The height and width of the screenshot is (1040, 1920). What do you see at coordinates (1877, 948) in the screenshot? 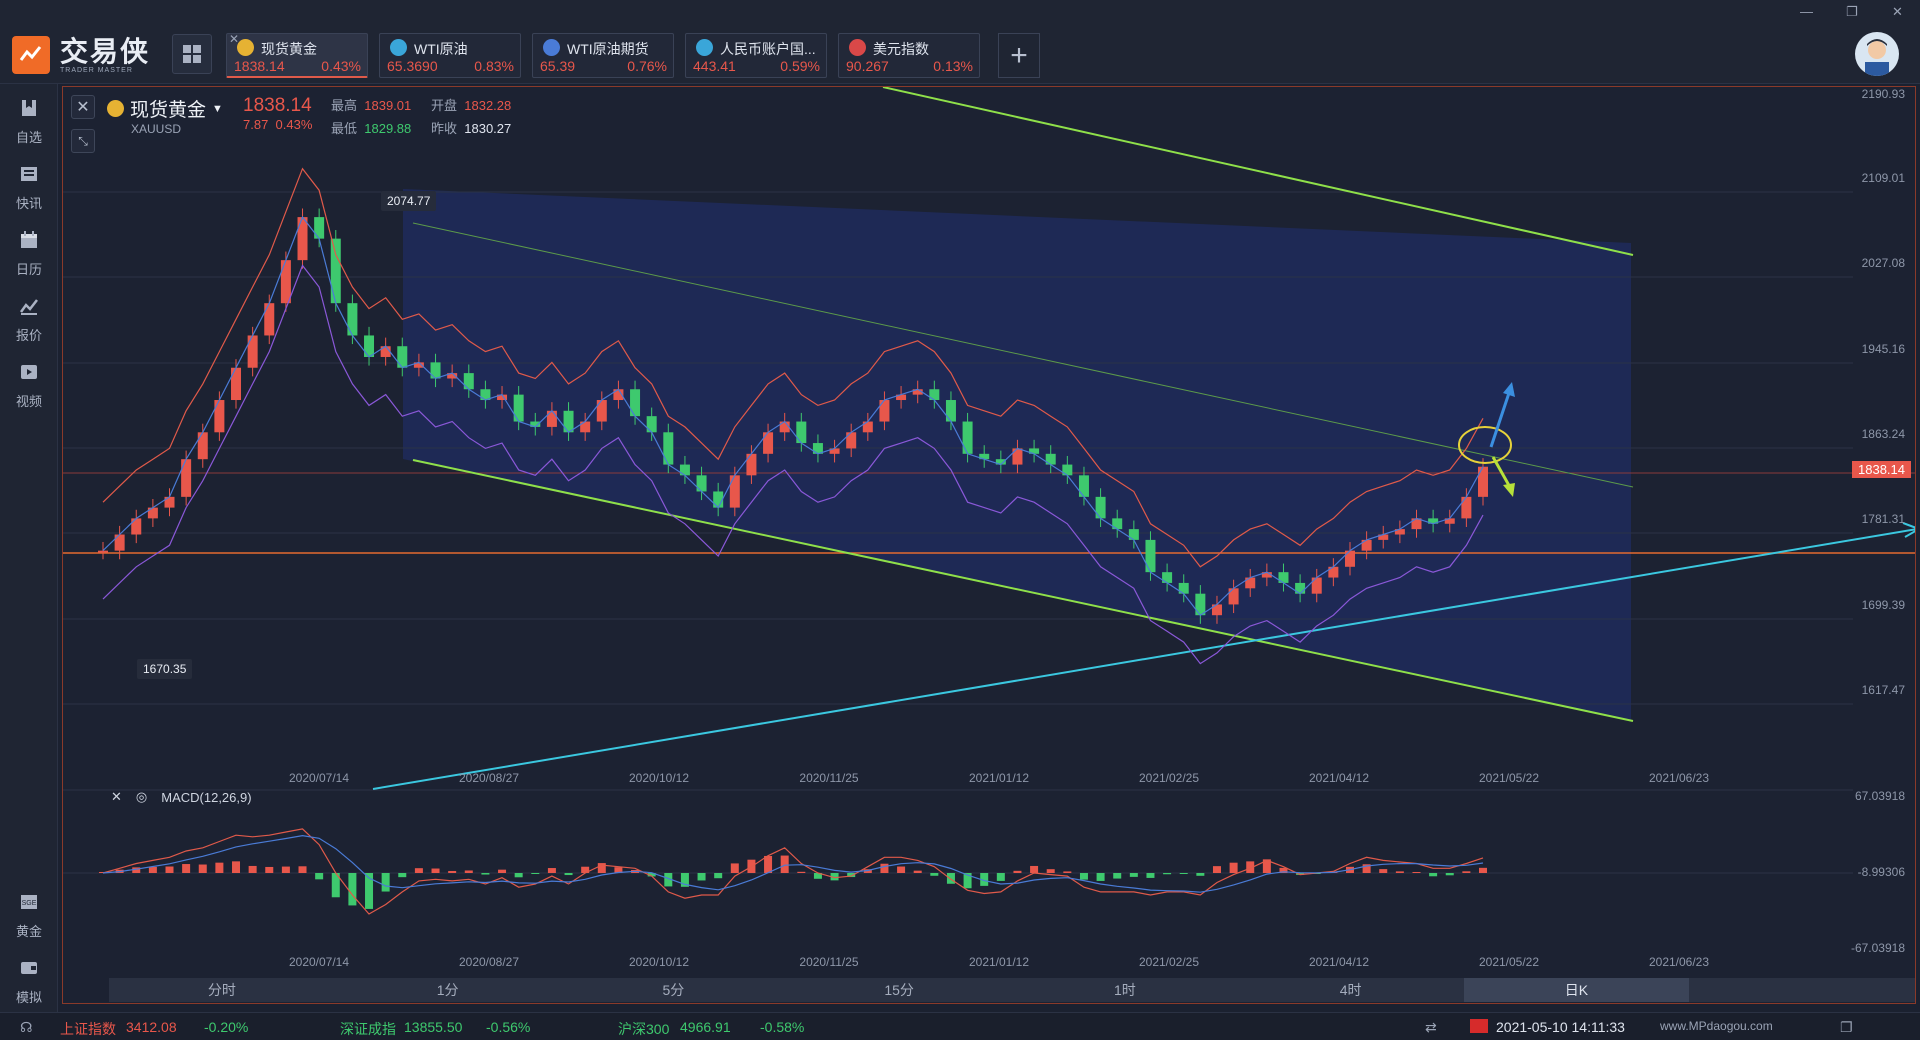
I see `macd-y-tick: -67.03918` at bounding box center [1877, 948].